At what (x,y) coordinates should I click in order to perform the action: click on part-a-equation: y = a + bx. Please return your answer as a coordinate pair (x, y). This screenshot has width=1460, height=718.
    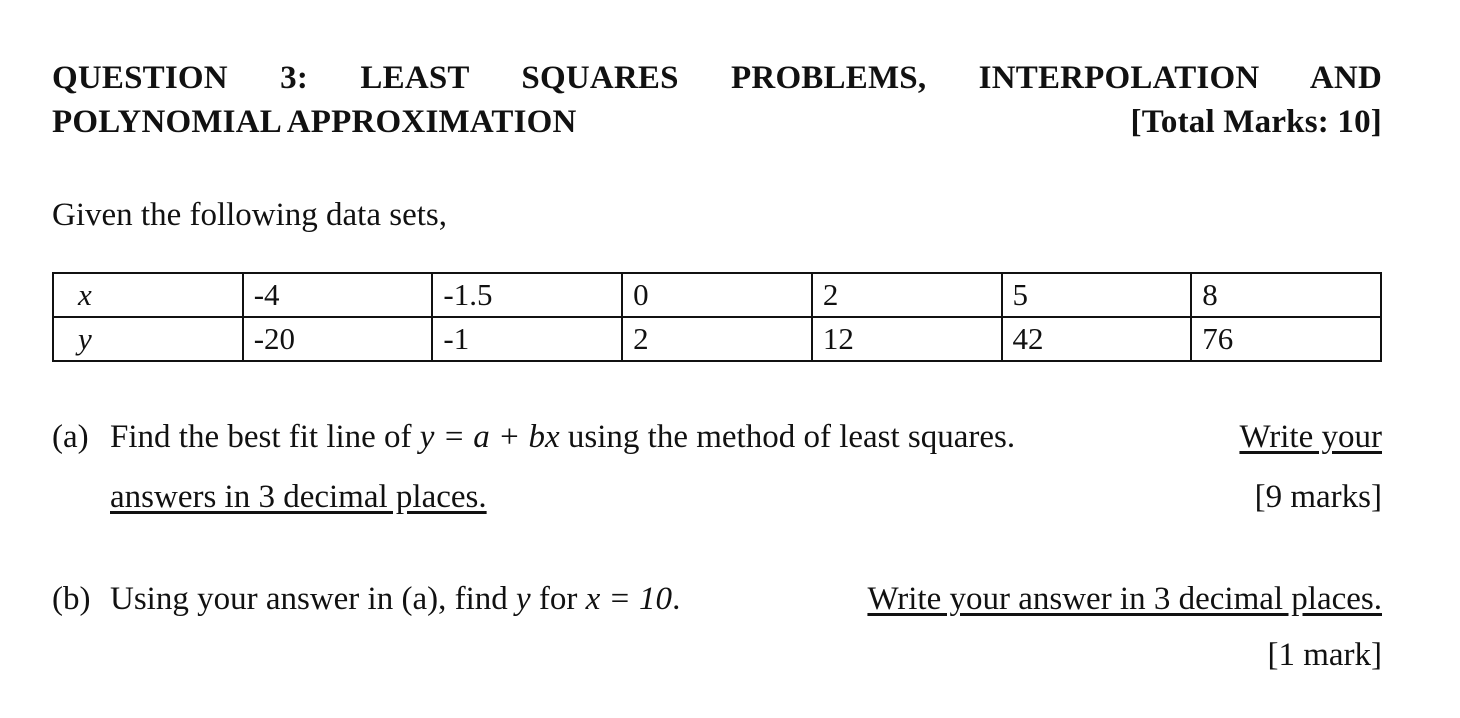
    Looking at the image, I should click on (489, 437).